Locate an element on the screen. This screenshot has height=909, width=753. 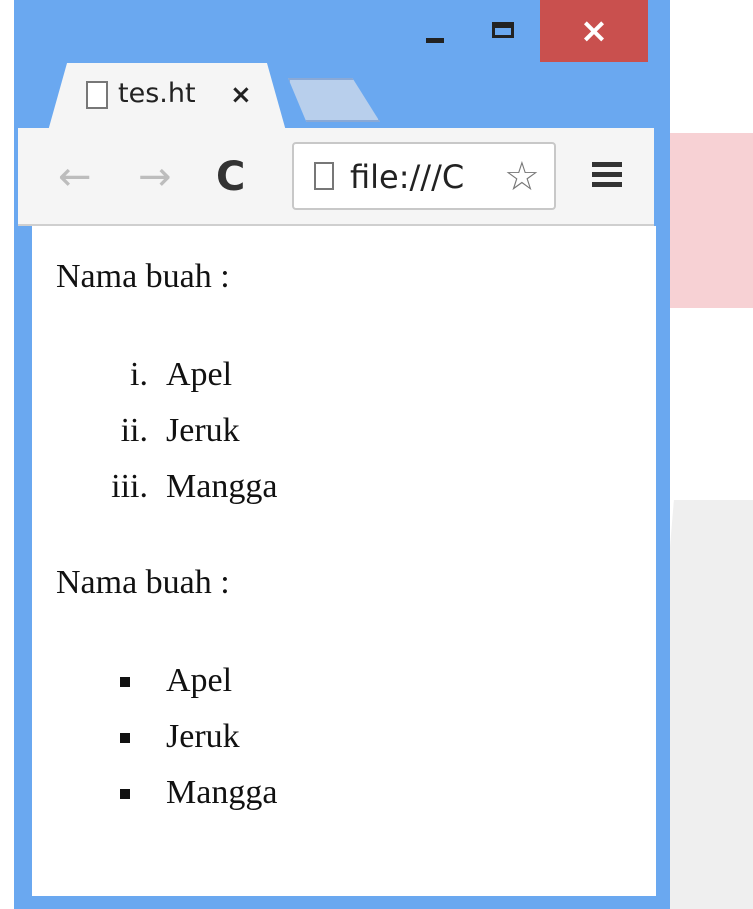
maximize-icon is located at coordinates (503, 30).